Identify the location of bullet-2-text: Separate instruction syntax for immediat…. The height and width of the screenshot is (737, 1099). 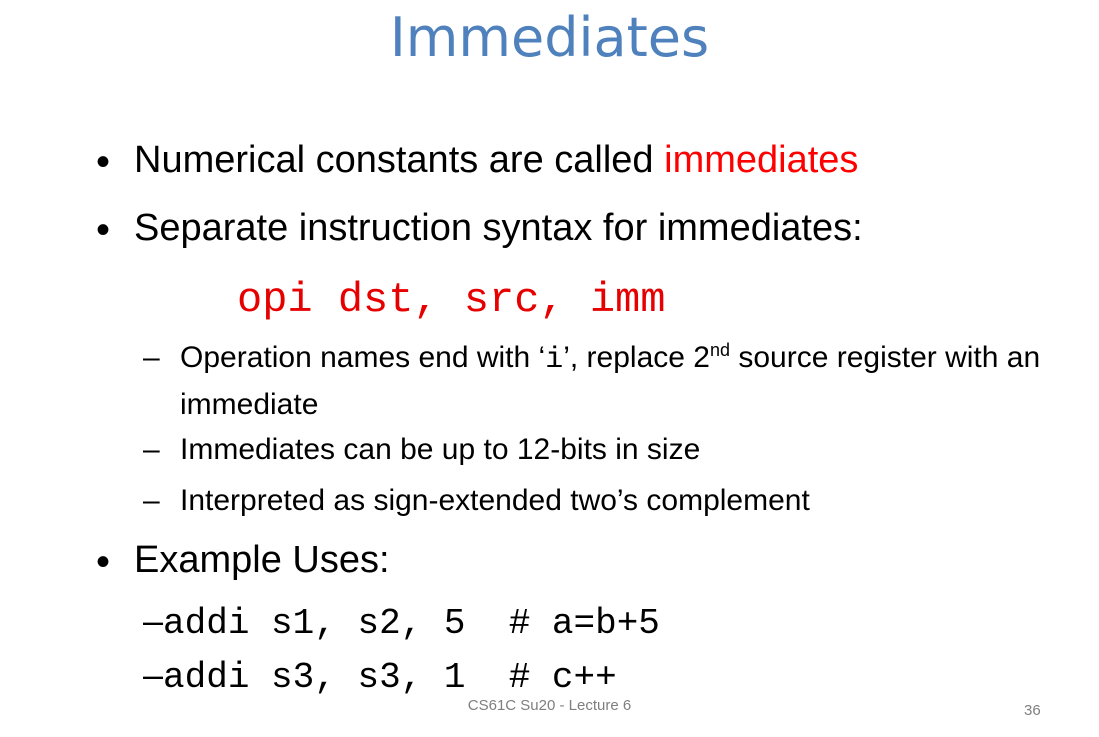
(498, 228).